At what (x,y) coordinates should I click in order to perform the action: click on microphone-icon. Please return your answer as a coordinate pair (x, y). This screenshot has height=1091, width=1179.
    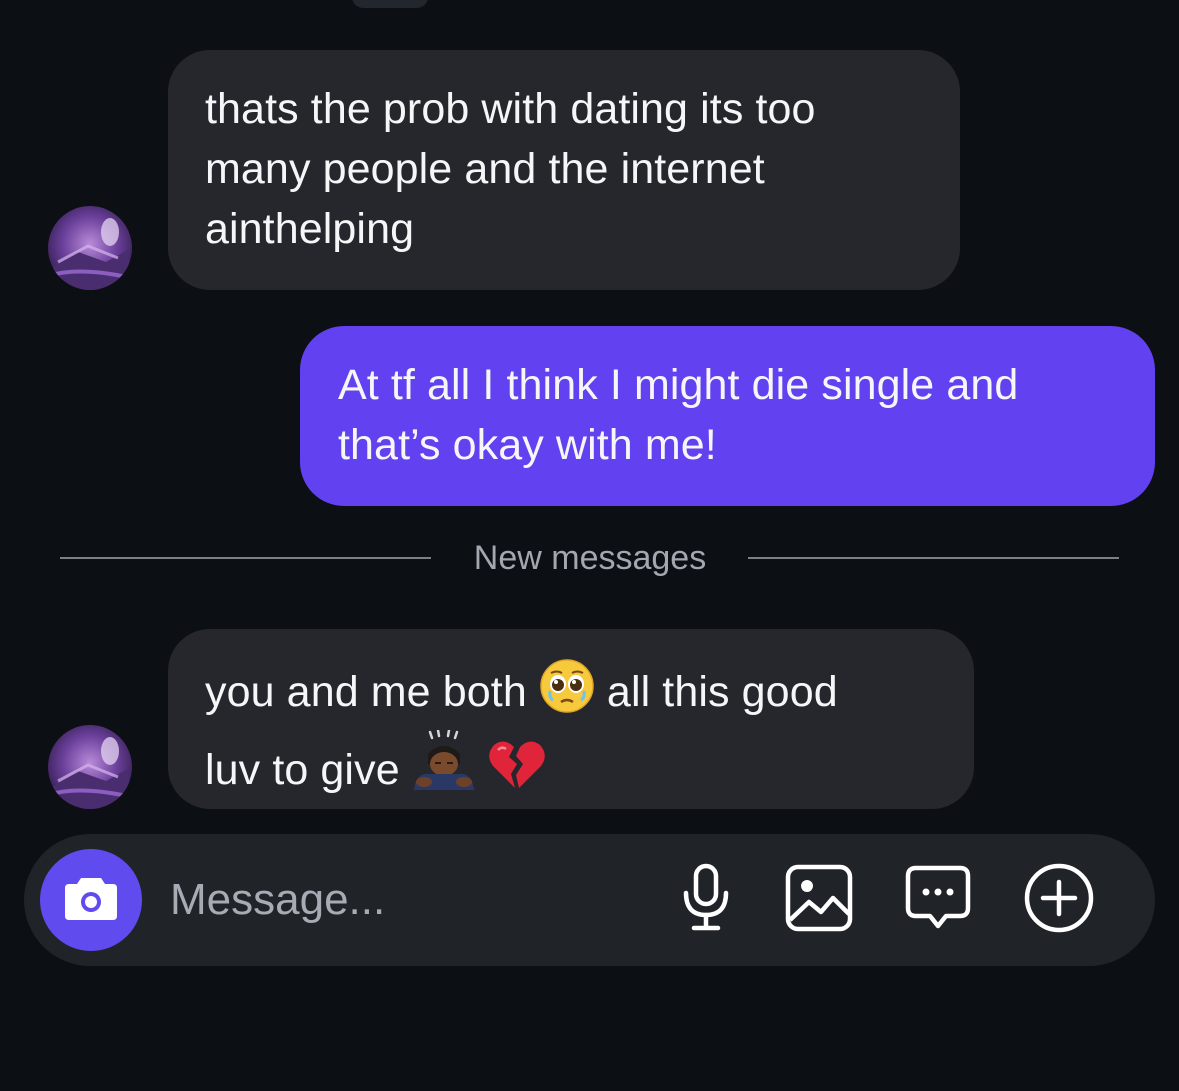
    Looking at the image, I should click on (706, 900).